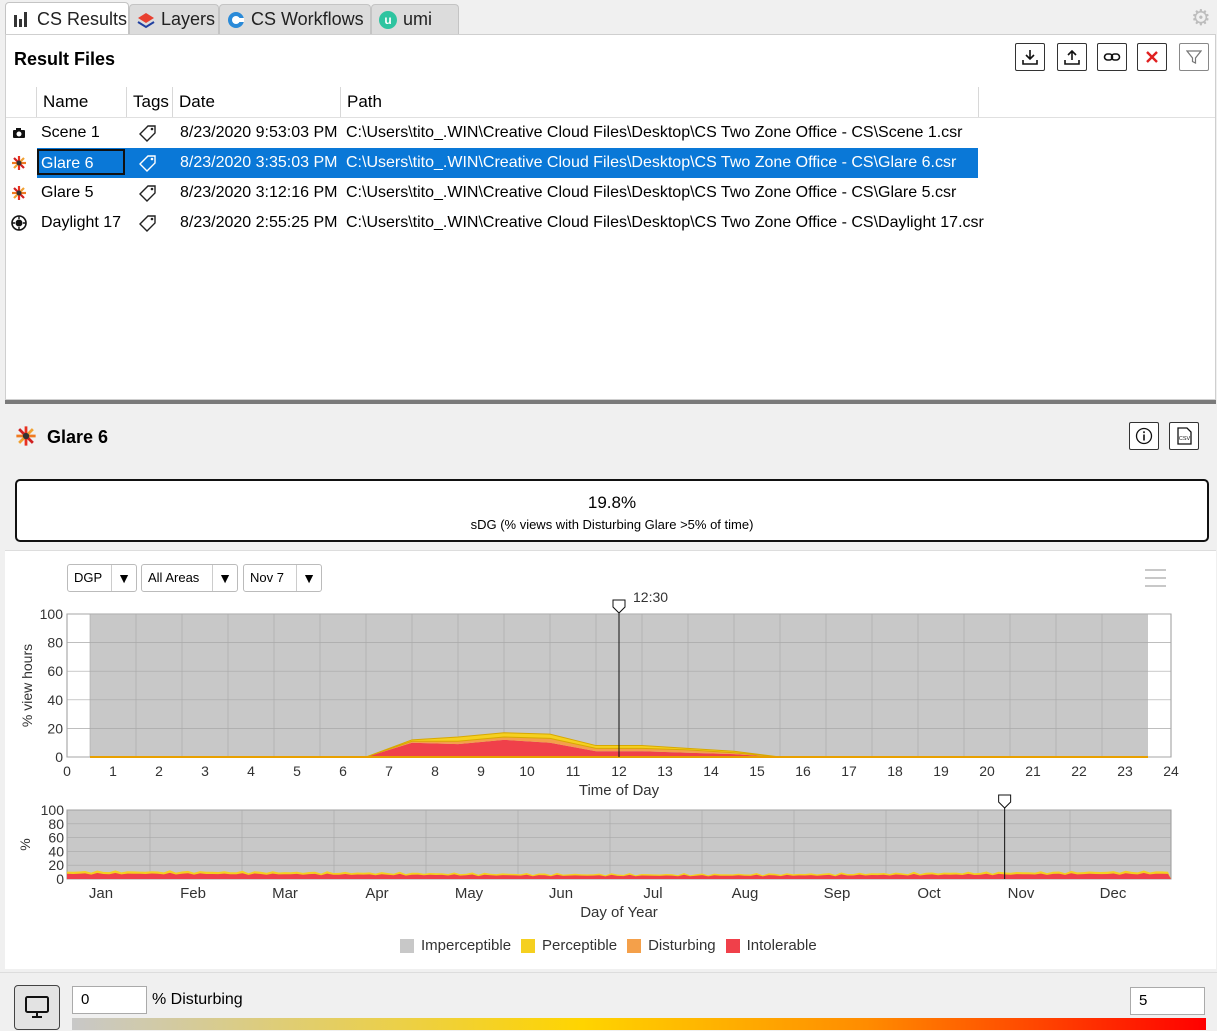 This screenshot has height=1031, width=1217. Describe the element at coordinates (67, 192) in the screenshot. I see `row-name: Glare 5` at that location.